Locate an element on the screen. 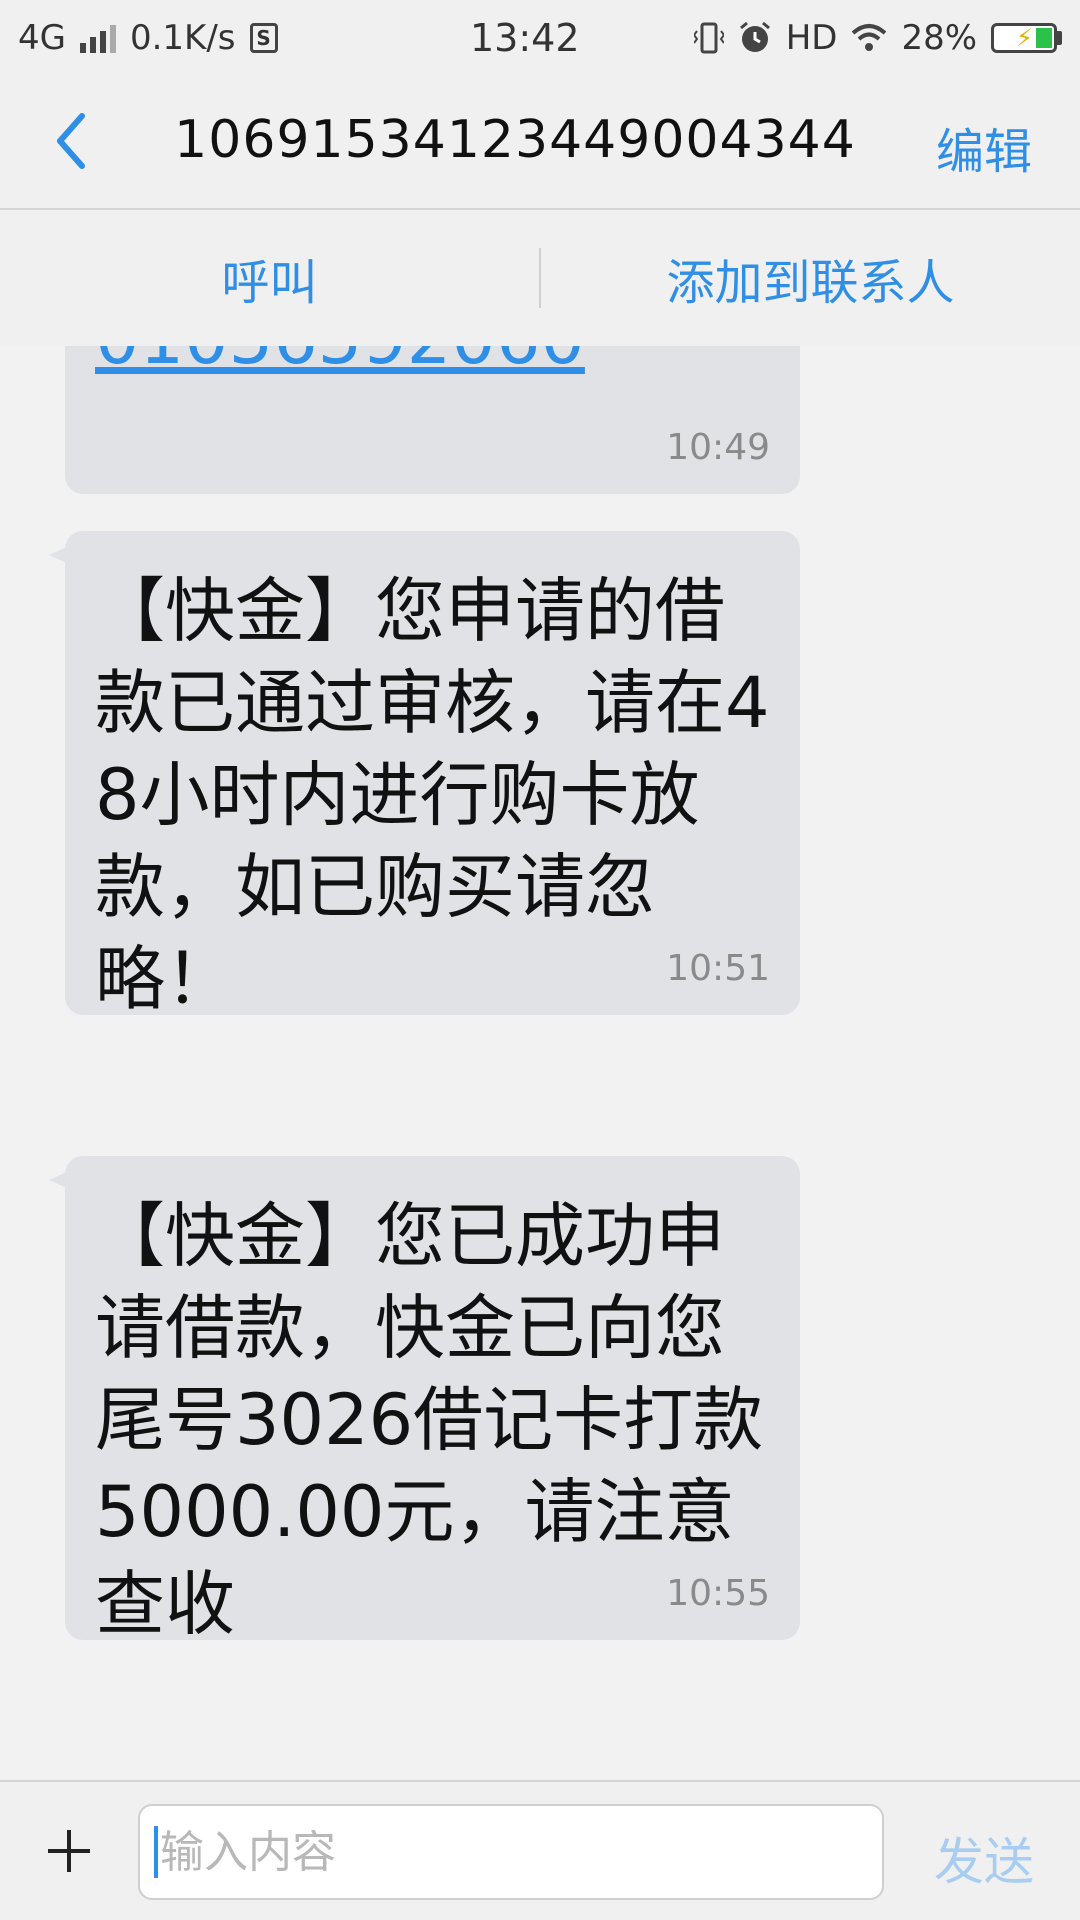 The image size is (1080, 1920). network-type: 4G is located at coordinates (42, 38).